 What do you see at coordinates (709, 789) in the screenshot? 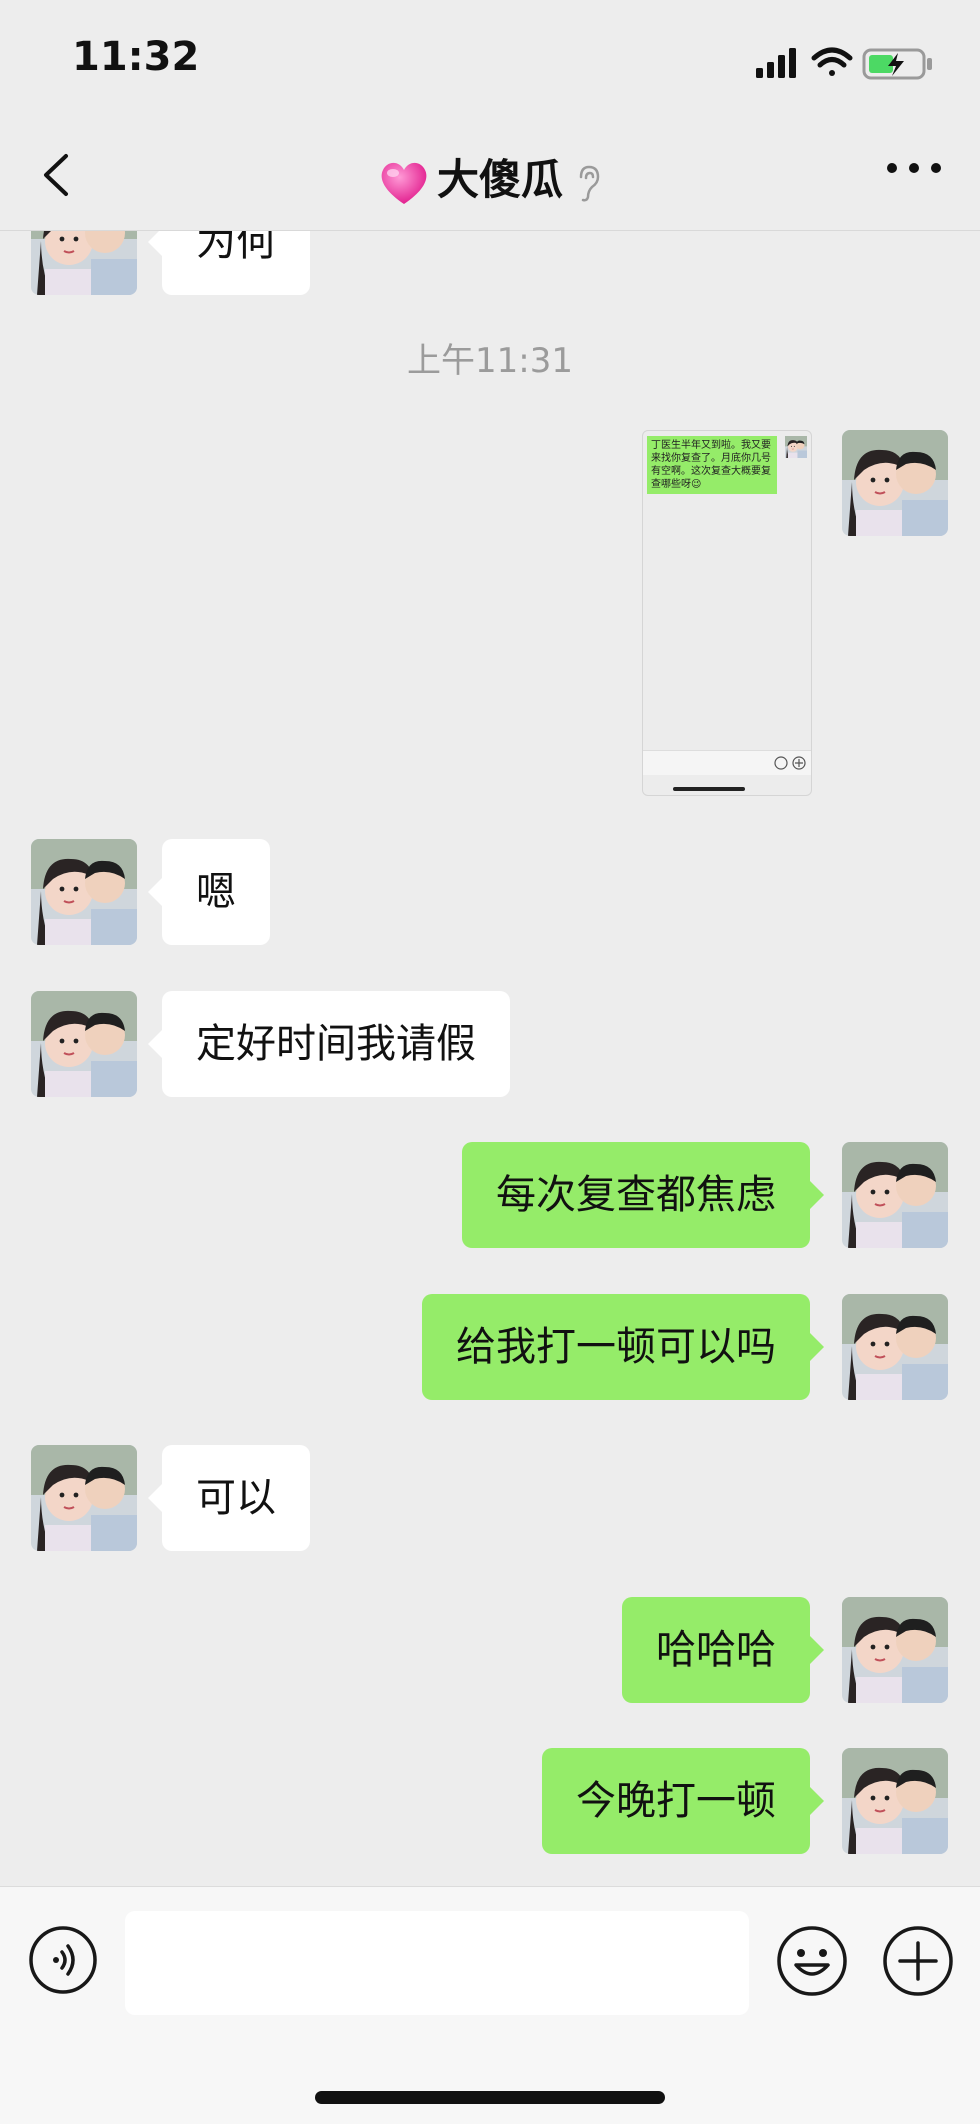
I see `screenshot-home-indicator` at bounding box center [709, 789].